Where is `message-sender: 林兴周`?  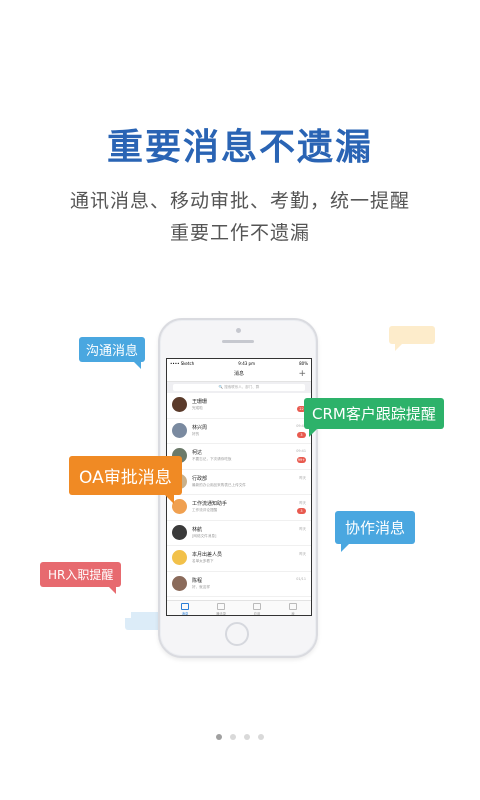 message-sender: 林兴周 is located at coordinates (200, 427).